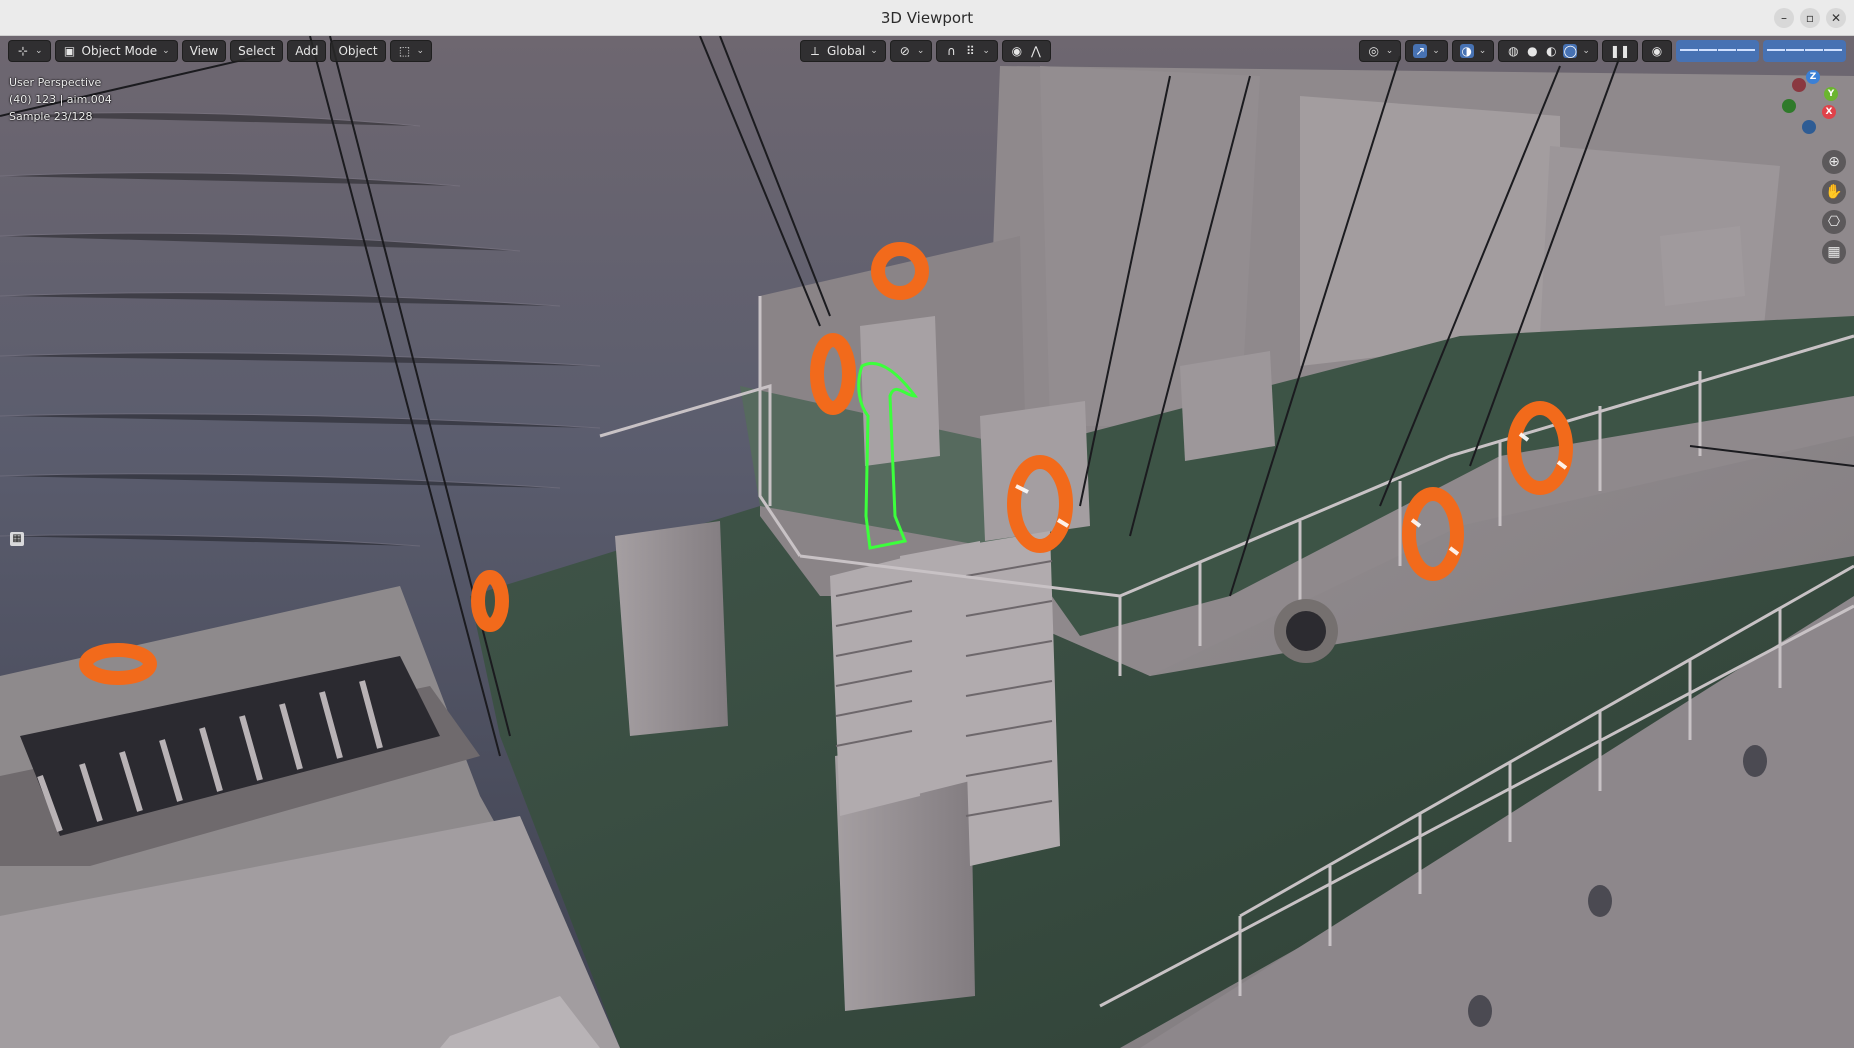 This screenshot has height=1048, width=1854. I want to click on window-titlebar: 3D Viewport – ▫ ✕, so click(927, 18).